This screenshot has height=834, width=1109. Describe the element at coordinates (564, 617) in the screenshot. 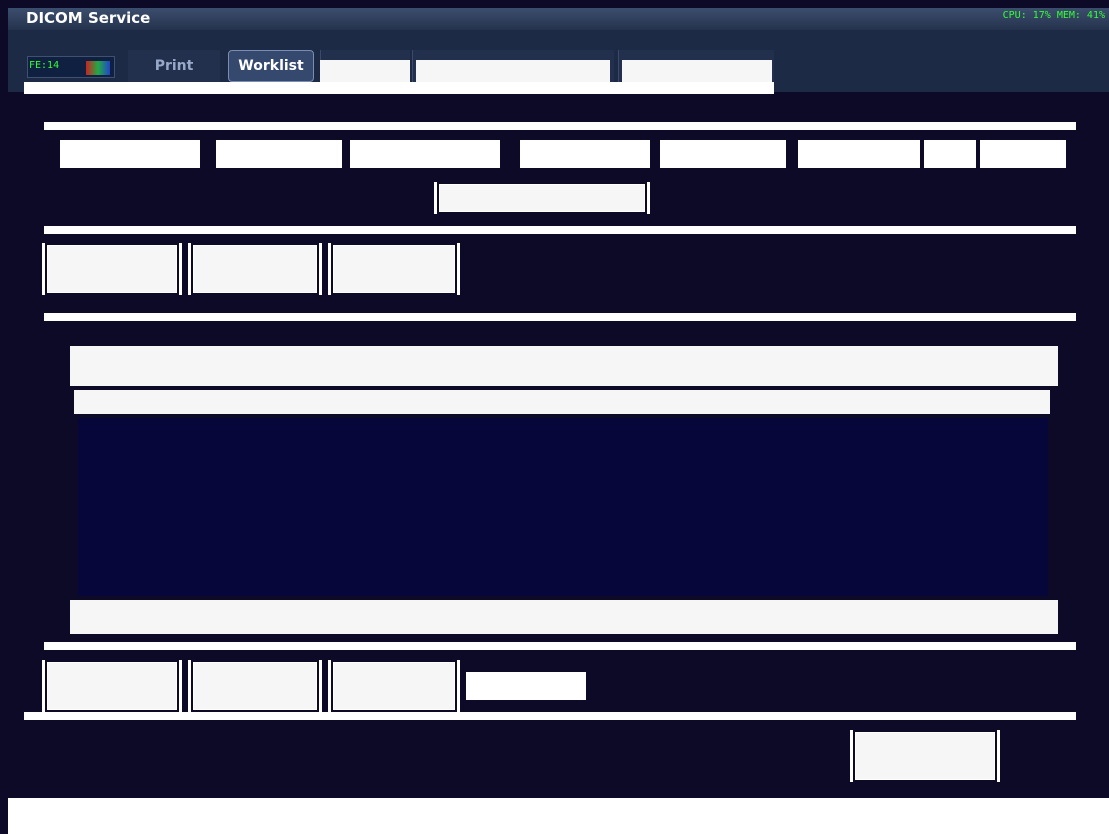

I see `results-table-footer` at that location.